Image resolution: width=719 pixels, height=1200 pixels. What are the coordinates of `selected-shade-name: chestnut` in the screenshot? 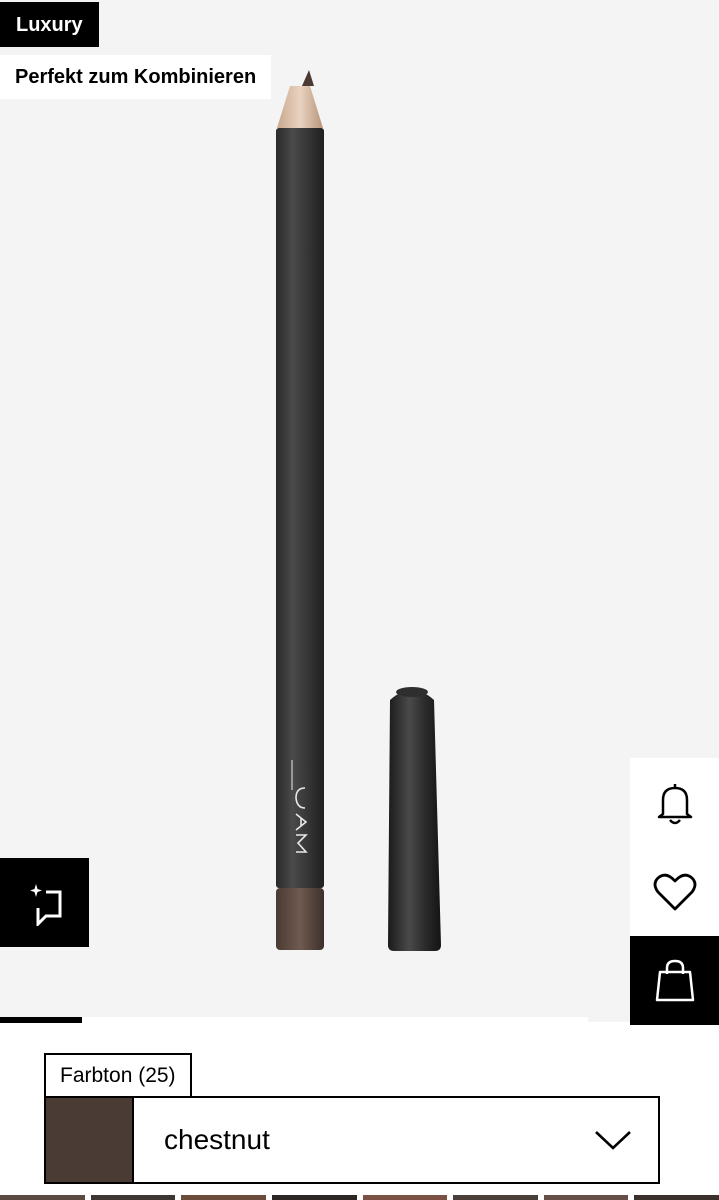 It's located at (217, 1139).